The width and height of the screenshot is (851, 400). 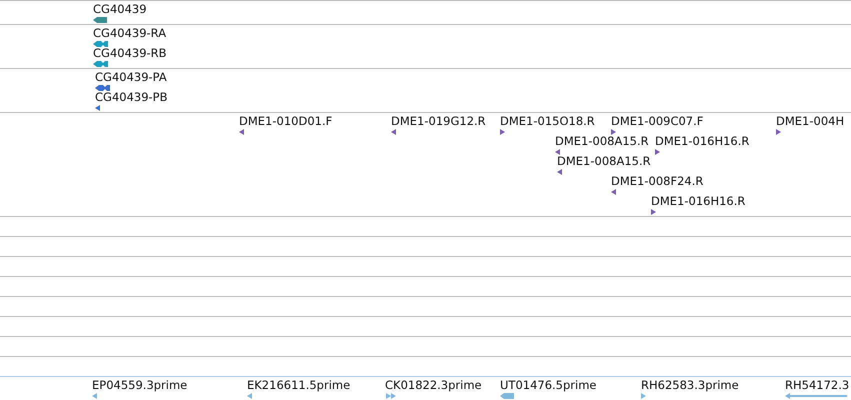 What do you see at coordinates (438, 121) in the screenshot?
I see `feature-label: DME1-019G12.R` at bounding box center [438, 121].